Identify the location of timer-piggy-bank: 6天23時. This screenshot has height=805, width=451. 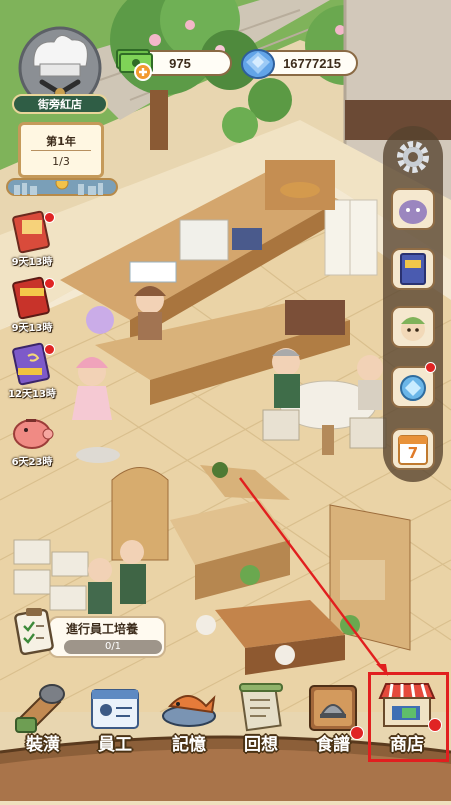
(32, 439).